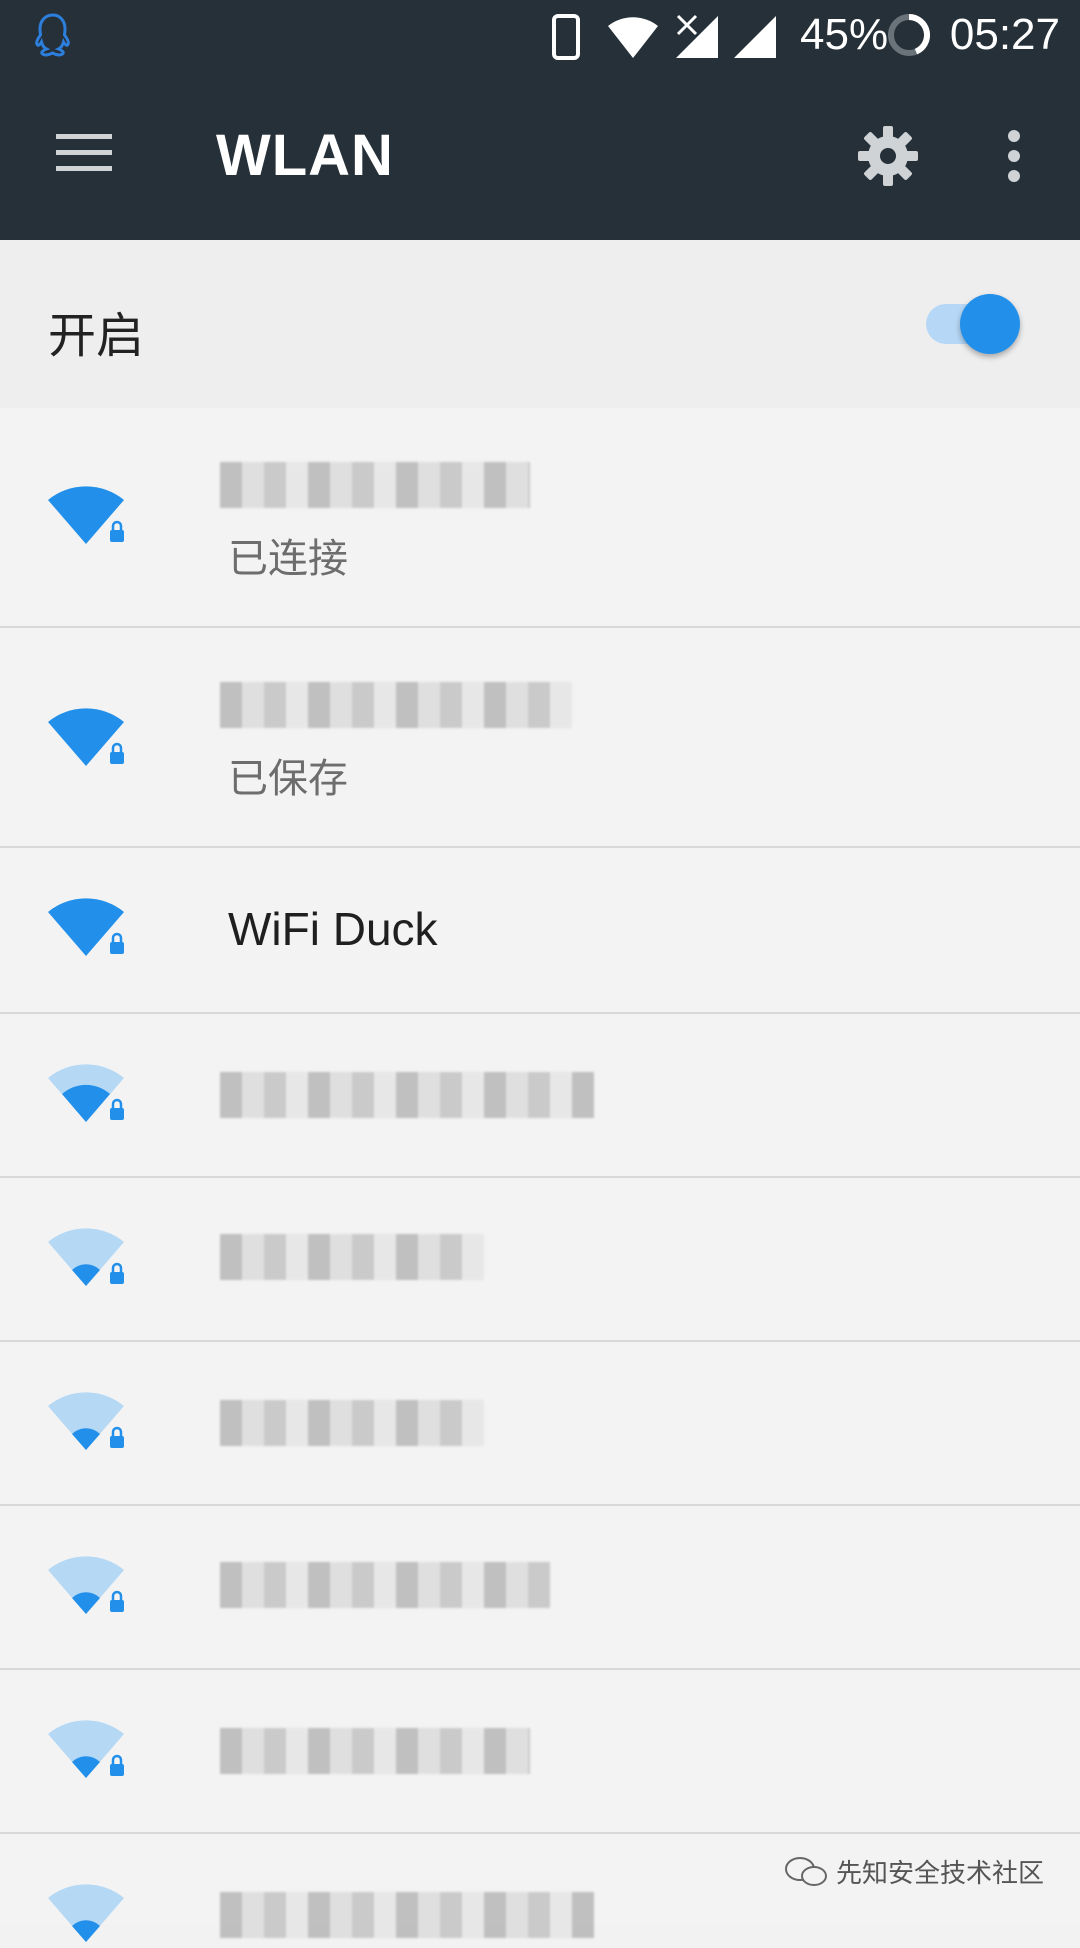 The image size is (1080, 1948). I want to click on wechat-icon, so click(805, 1871).